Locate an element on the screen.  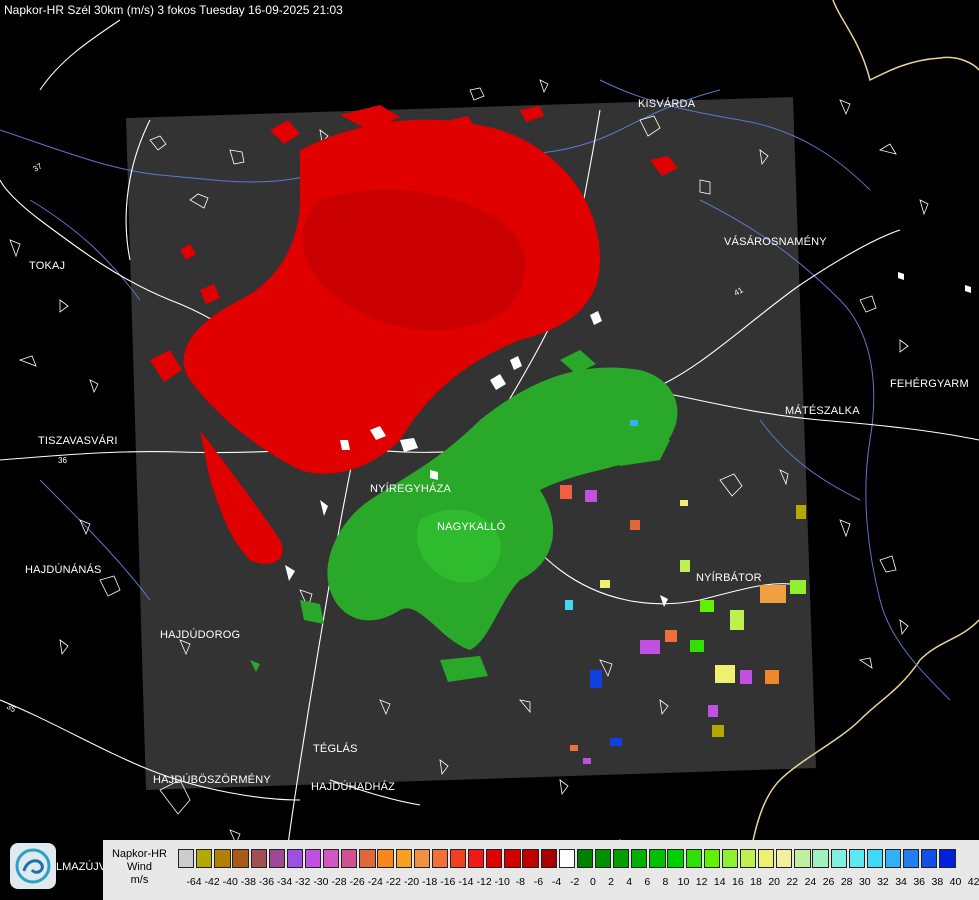
city-label-teglas: TÉGLÁS is located at coordinates (335, 749).